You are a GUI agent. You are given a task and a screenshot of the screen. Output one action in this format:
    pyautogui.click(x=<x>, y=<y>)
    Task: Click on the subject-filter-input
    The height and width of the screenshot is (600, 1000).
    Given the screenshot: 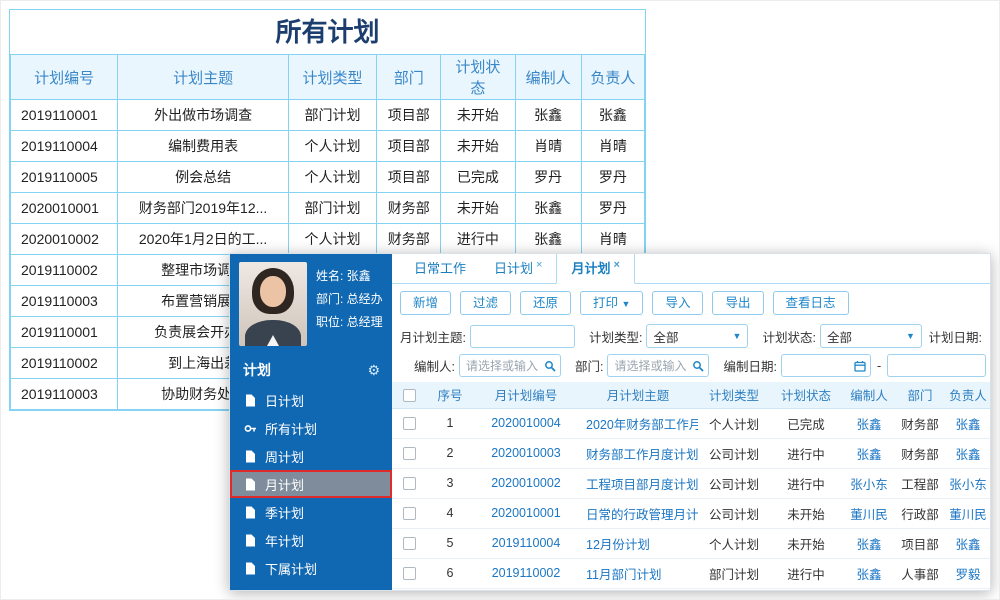 What is the action you would take?
    pyautogui.click(x=522, y=336)
    